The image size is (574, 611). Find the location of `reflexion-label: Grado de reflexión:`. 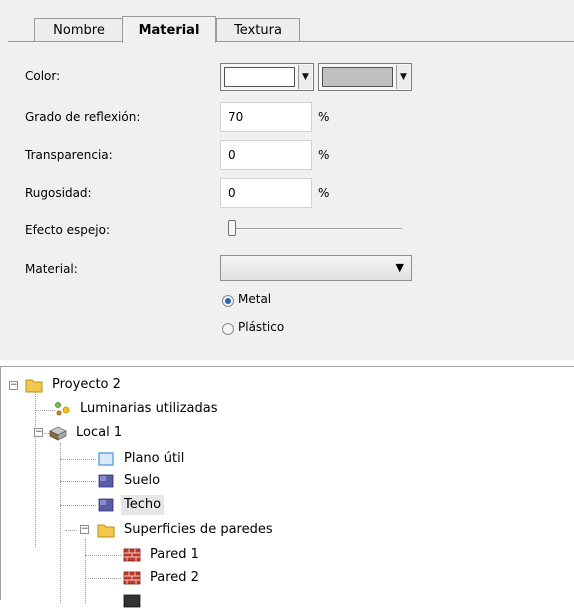

reflexion-label: Grado de reflexión: is located at coordinates (83, 117).